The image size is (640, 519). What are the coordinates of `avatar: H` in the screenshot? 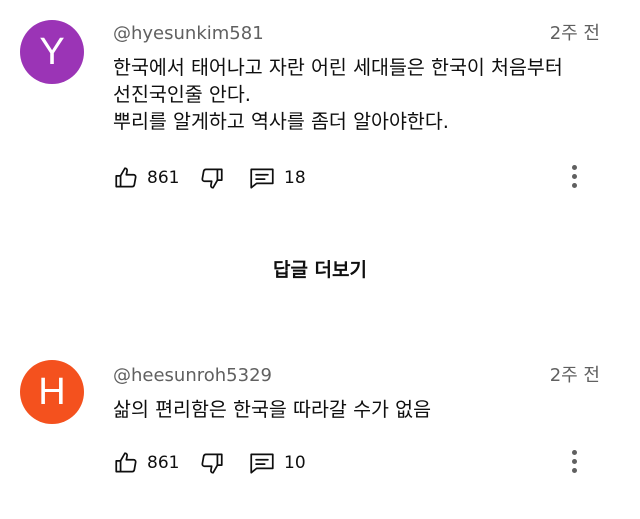 It's located at (52, 392).